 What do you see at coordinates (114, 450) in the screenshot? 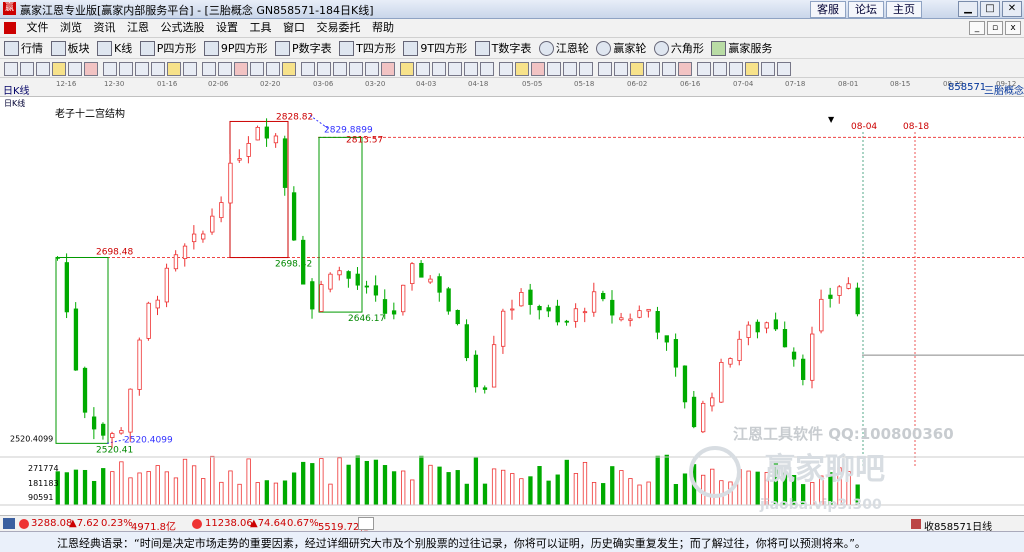
I see `annotation: 2520.41` at bounding box center [114, 450].